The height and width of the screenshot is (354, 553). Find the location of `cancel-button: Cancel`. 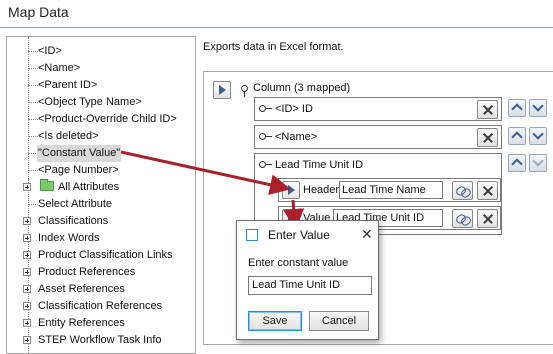

cancel-button: Cancel is located at coordinates (339, 321).